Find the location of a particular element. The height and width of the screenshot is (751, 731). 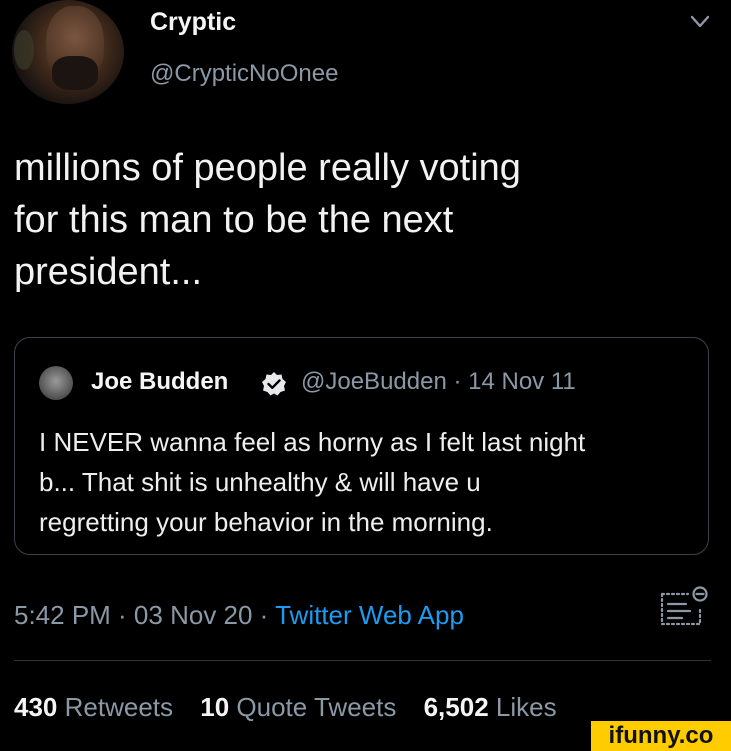

tweet-text-line: for this man to be the next is located at coordinates (234, 220).